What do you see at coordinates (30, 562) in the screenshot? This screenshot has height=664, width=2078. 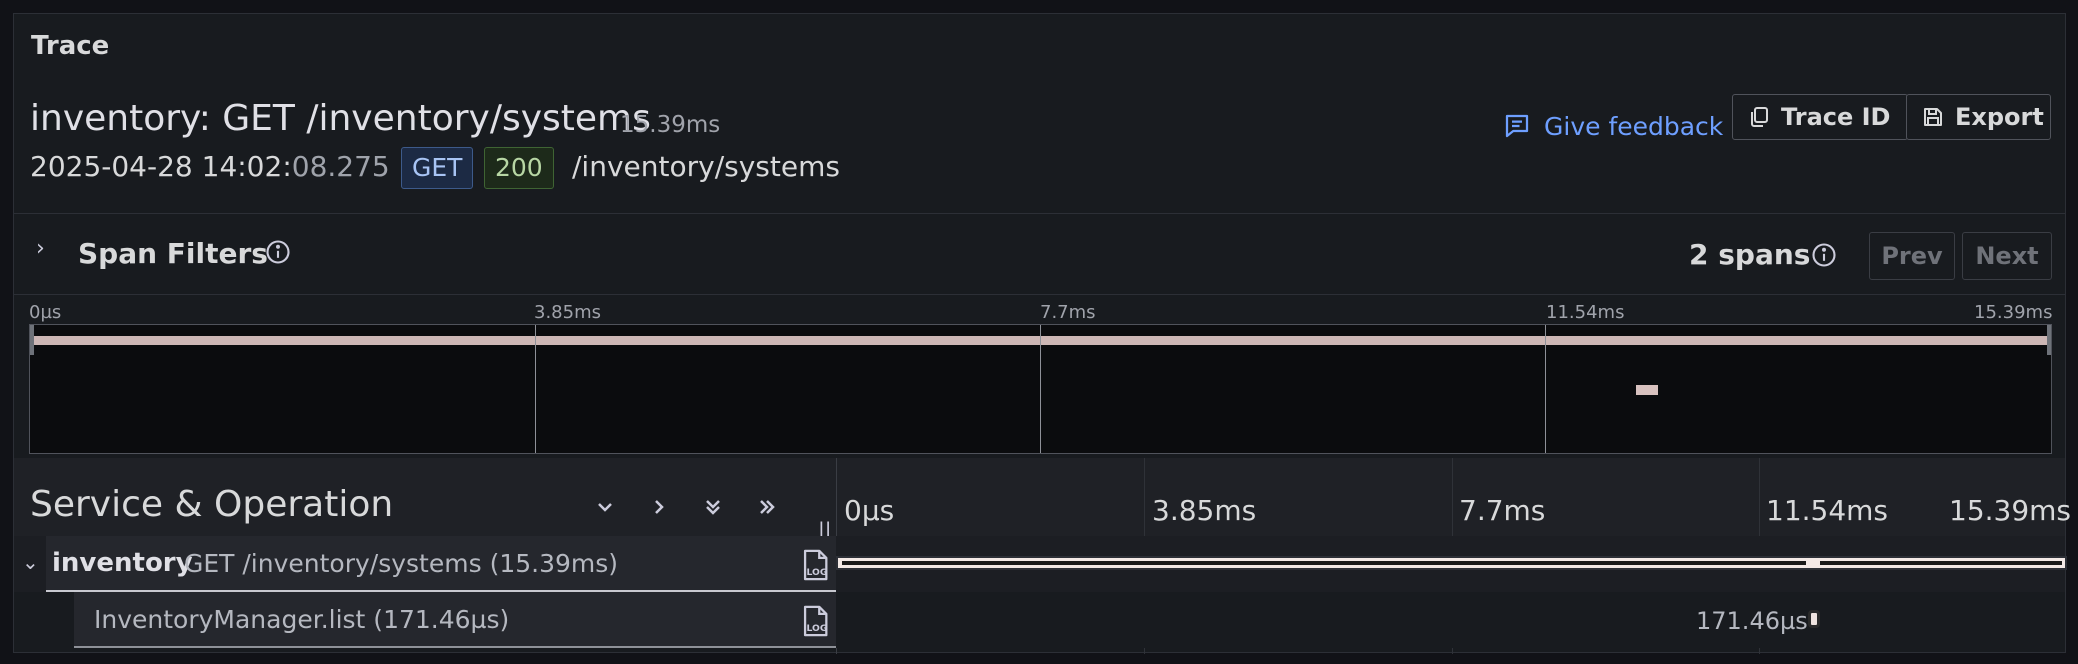 I see `span-expand-toggle: ⌄` at bounding box center [30, 562].